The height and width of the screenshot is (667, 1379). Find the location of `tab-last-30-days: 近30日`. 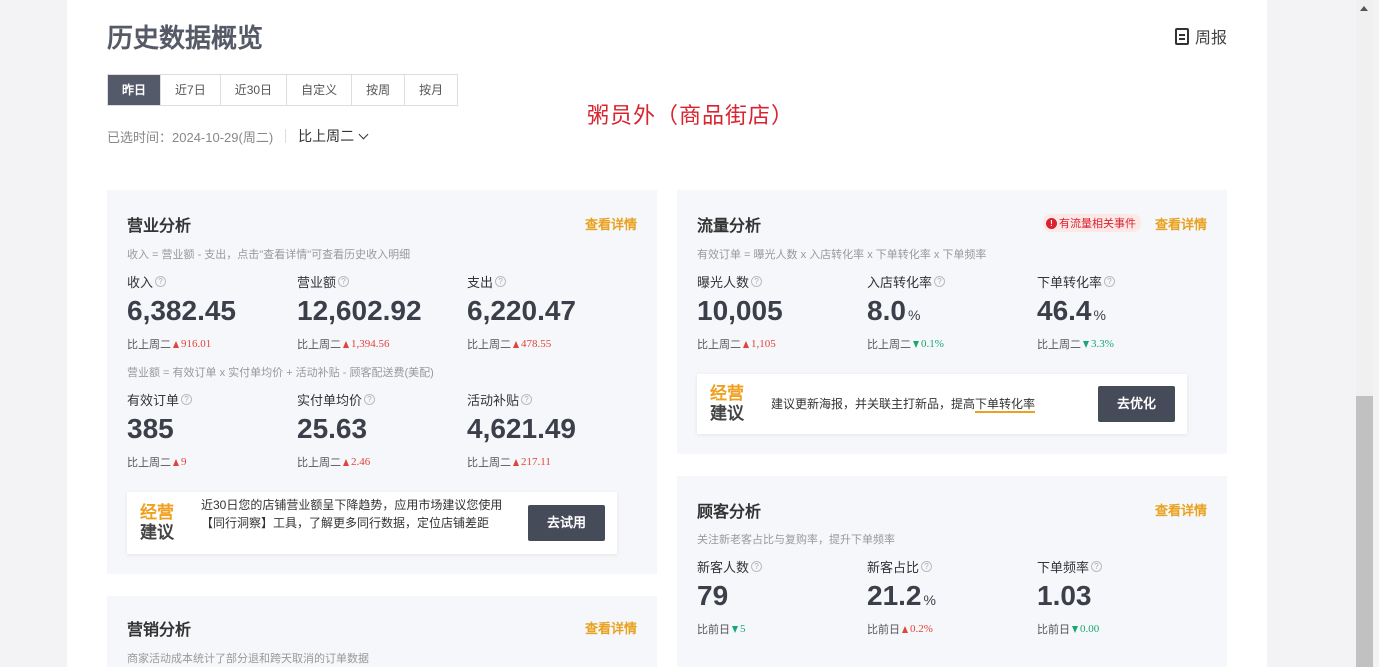

tab-last-30-days: 近30日 is located at coordinates (254, 90).